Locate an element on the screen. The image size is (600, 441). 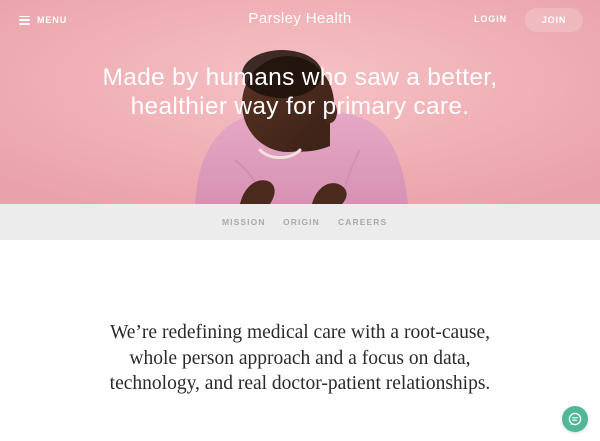
menu-label: MENU is located at coordinates (52, 20).